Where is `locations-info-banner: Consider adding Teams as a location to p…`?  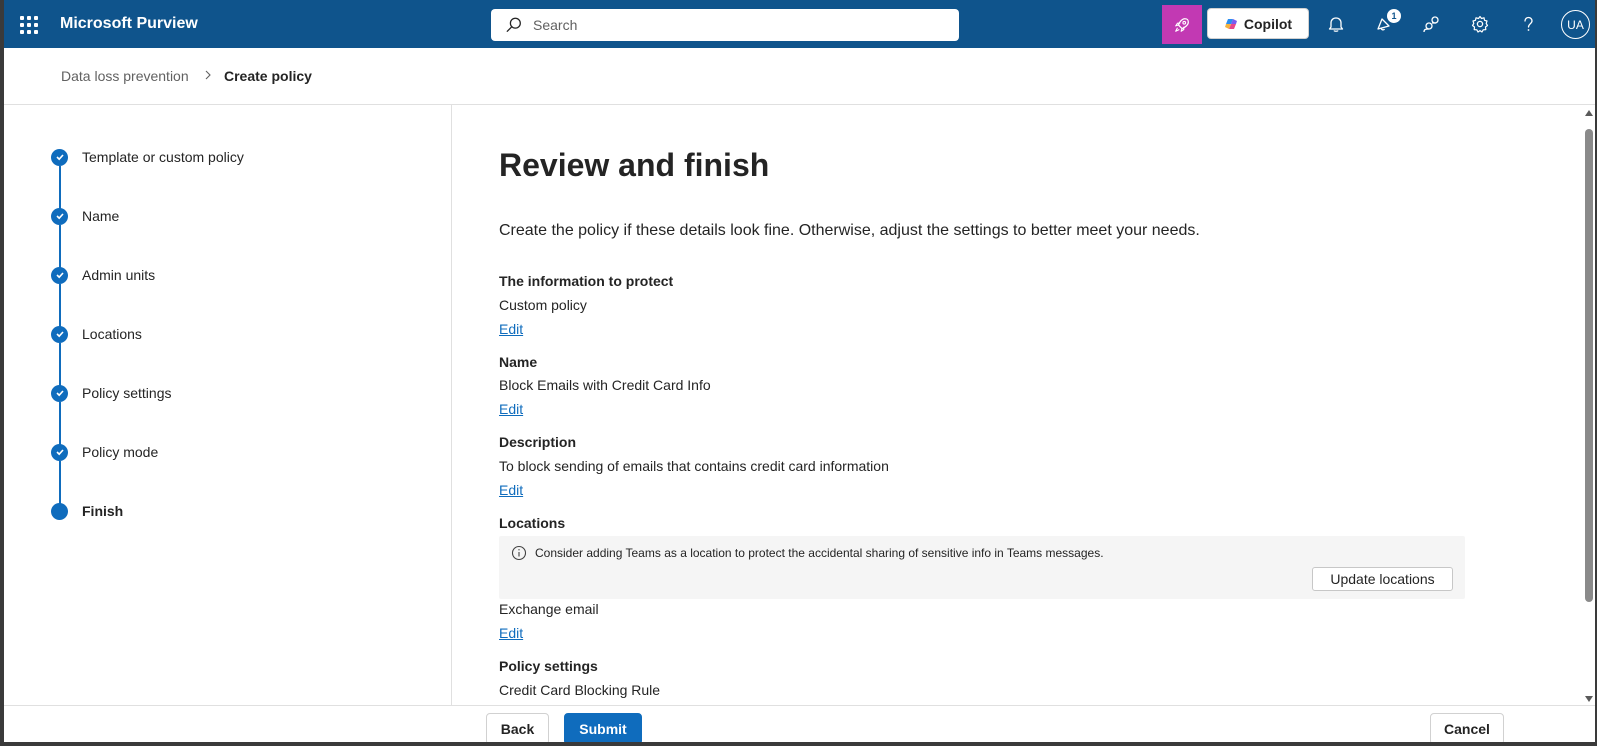 locations-info-banner: Consider adding Teams as a location to p… is located at coordinates (982, 567).